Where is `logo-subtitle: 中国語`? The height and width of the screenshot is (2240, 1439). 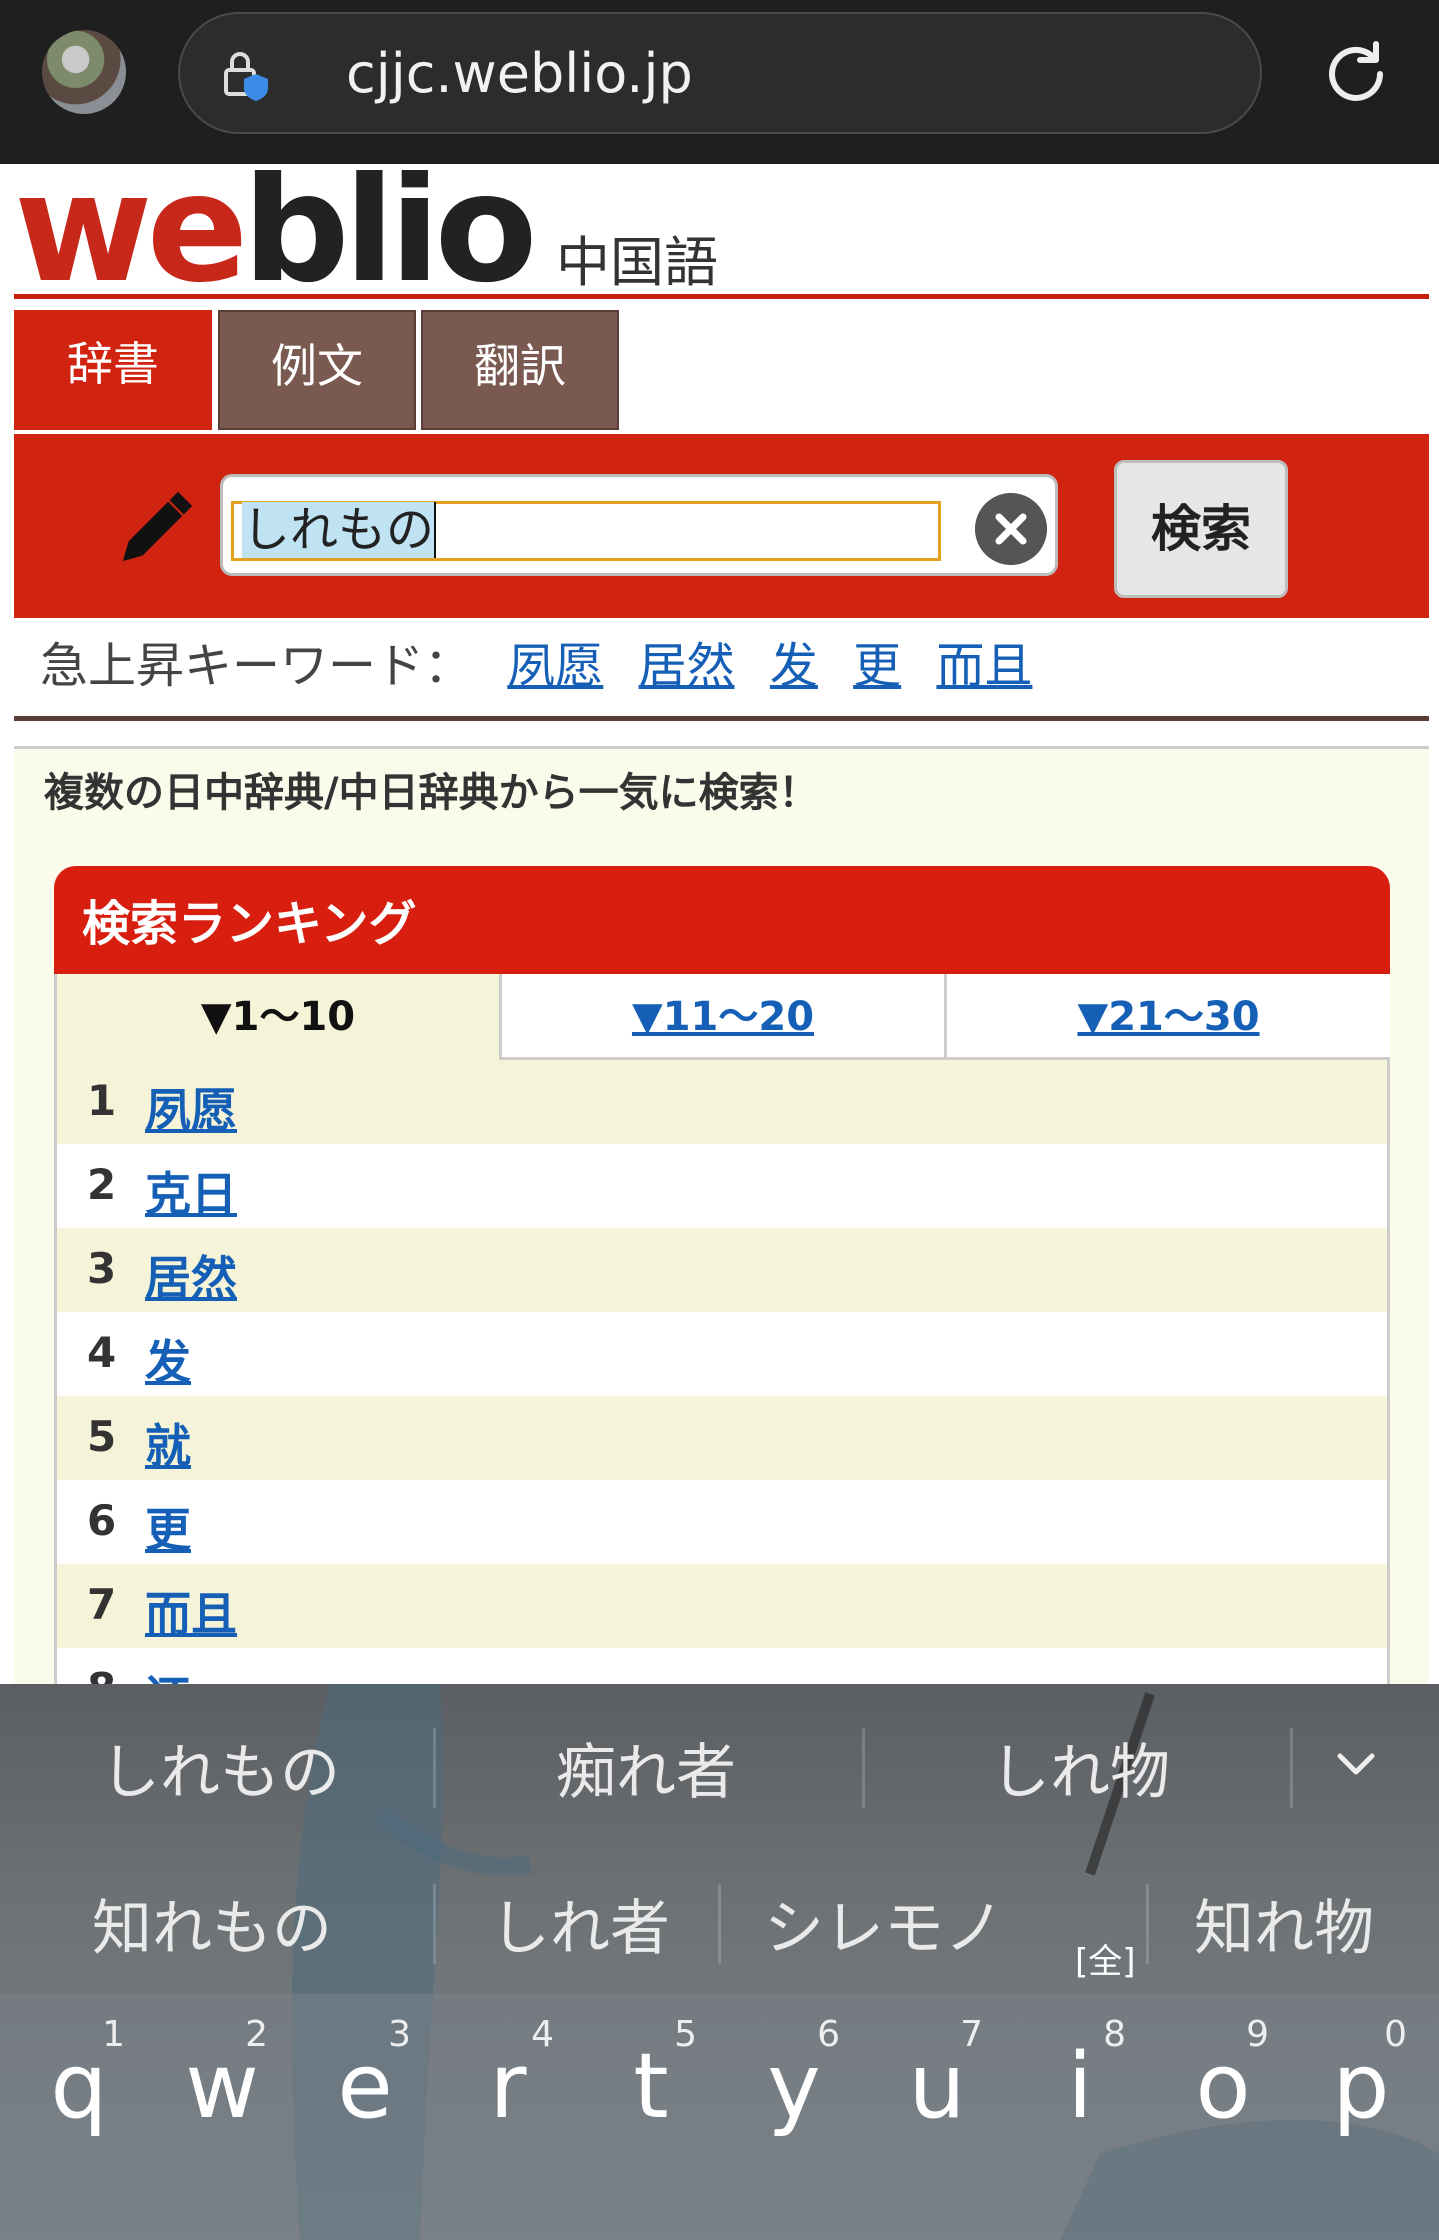 logo-subtitle: 中国語 is located at coordinates (637, 262).